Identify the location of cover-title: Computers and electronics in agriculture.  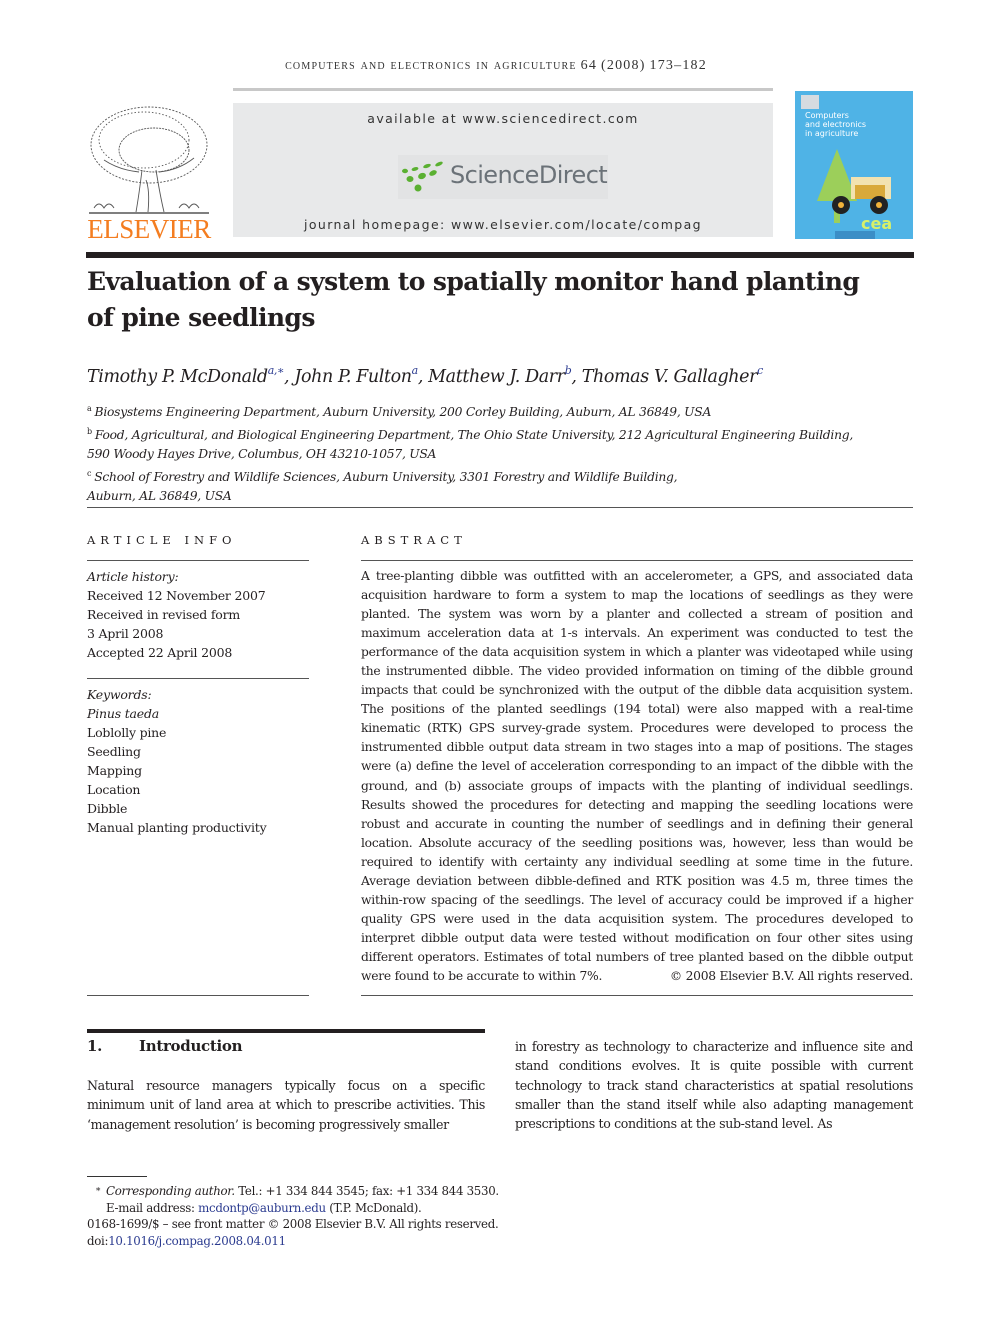
(836, 124).